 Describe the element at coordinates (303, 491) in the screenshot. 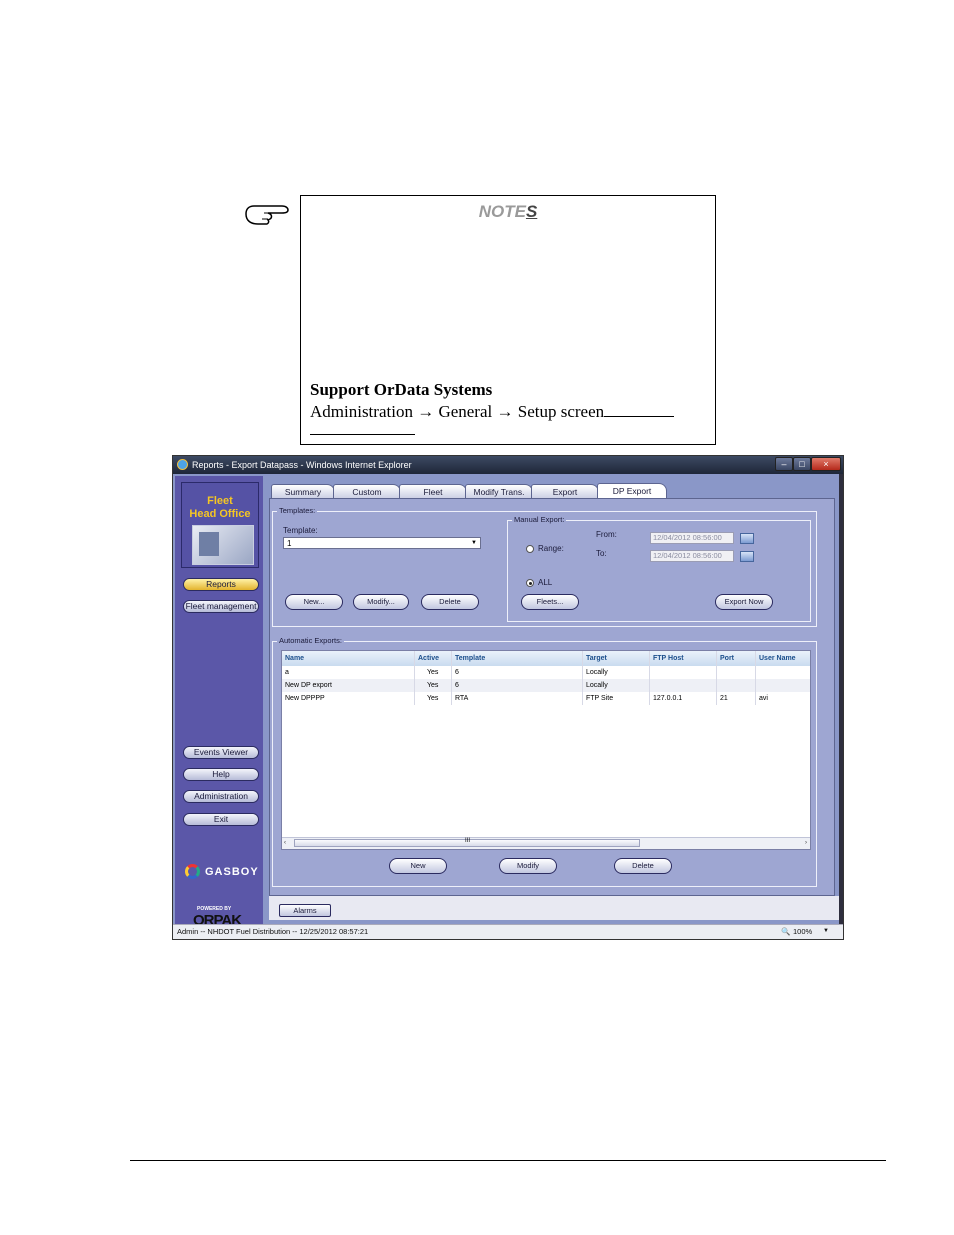

I see `tab-summary: Summary` at that location.